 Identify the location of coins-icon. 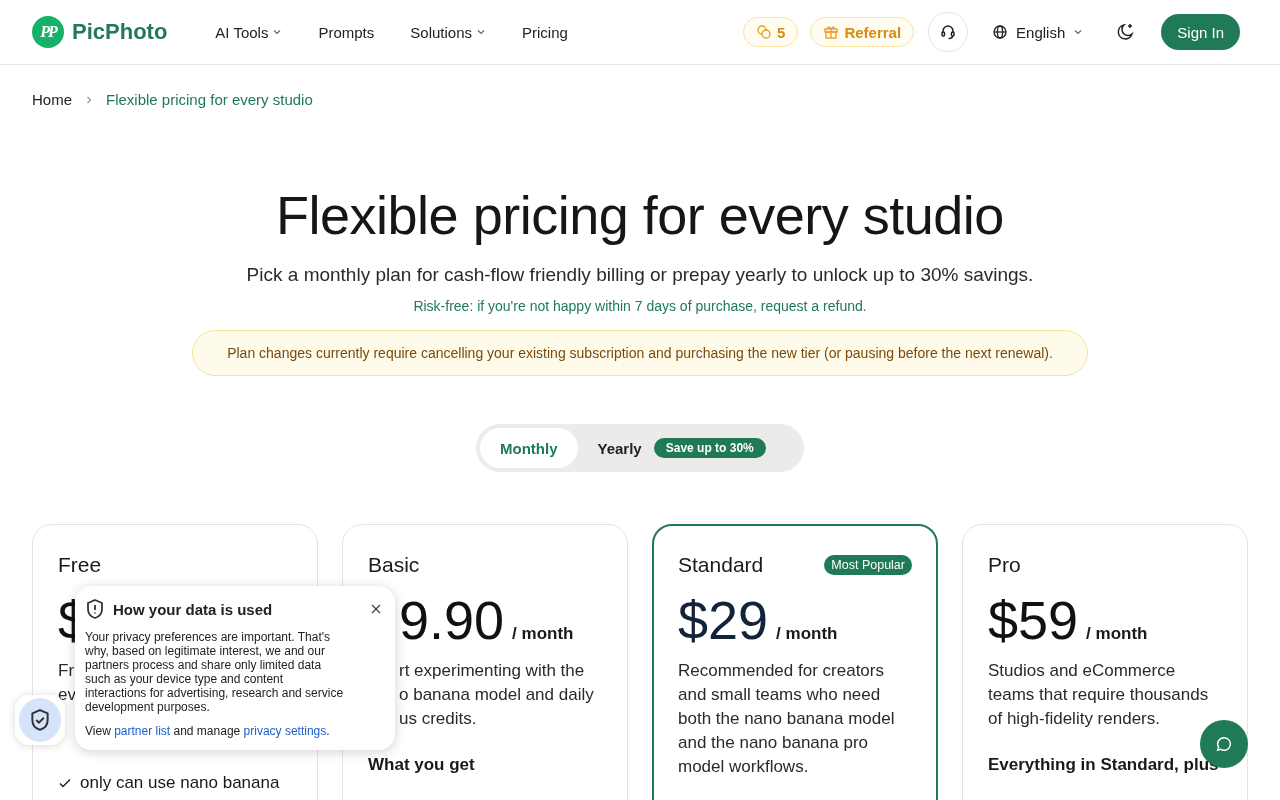
(764, 32).